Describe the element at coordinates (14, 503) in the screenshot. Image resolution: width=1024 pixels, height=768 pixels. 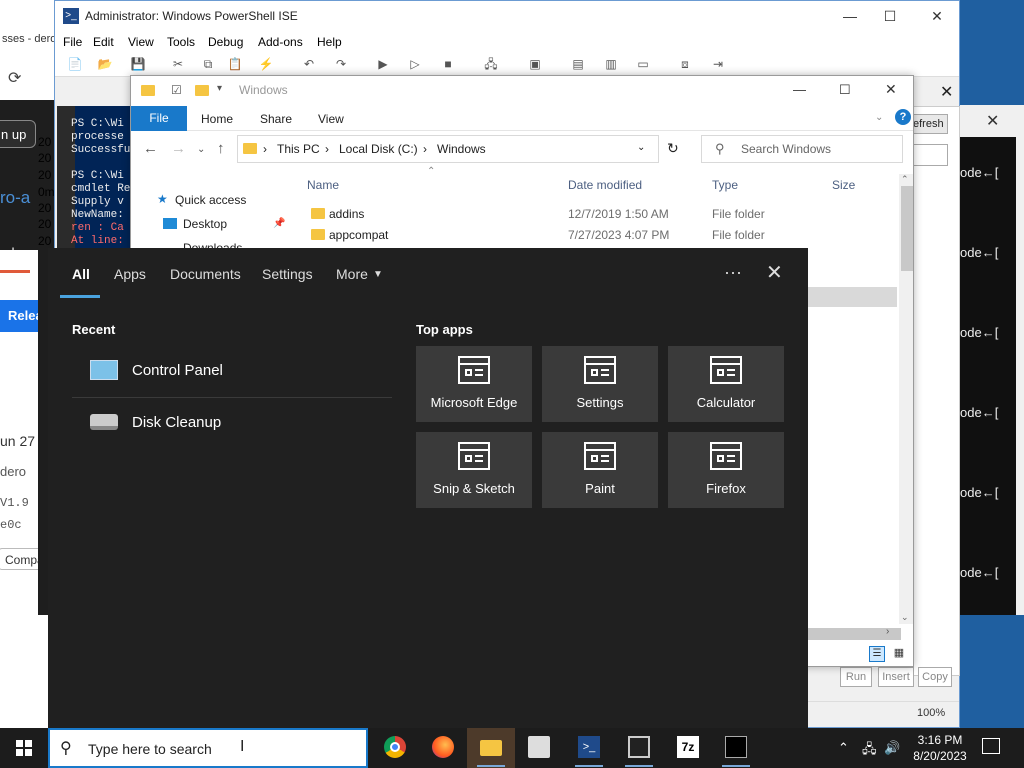
I see `release-tag: V1.9` at that location.